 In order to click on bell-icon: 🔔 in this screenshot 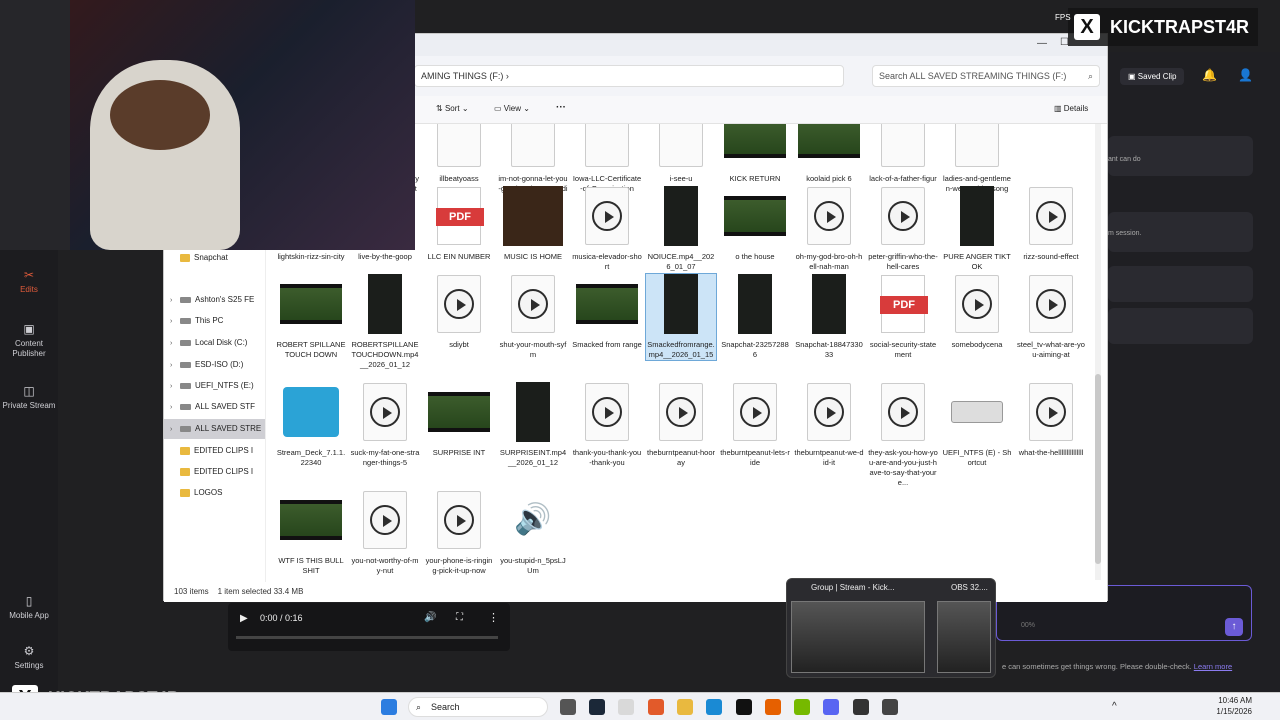, I will do `click(1209, 75)`.